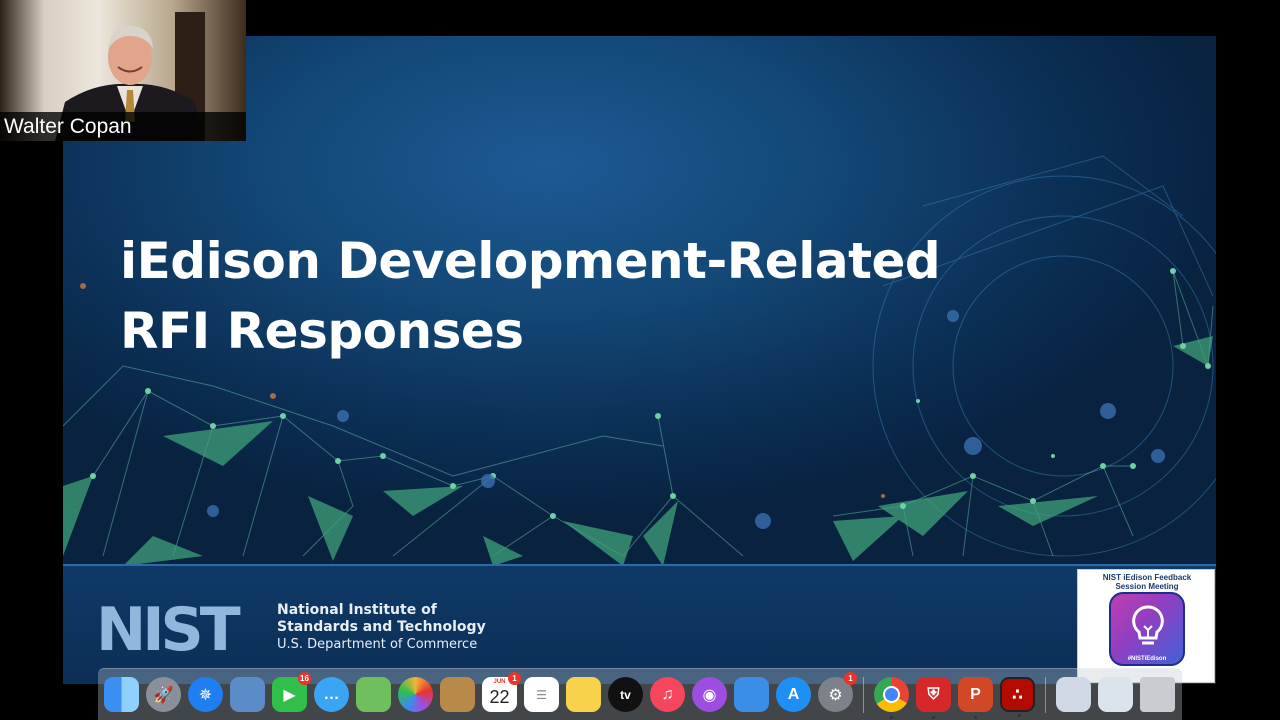 The height and width of the screenshot is (720, 1280). What do you see at coordinates (322, 331) in the screenshot?
I see `slide-title-line-2: RFI Responses` at bounding box center [322, 331].